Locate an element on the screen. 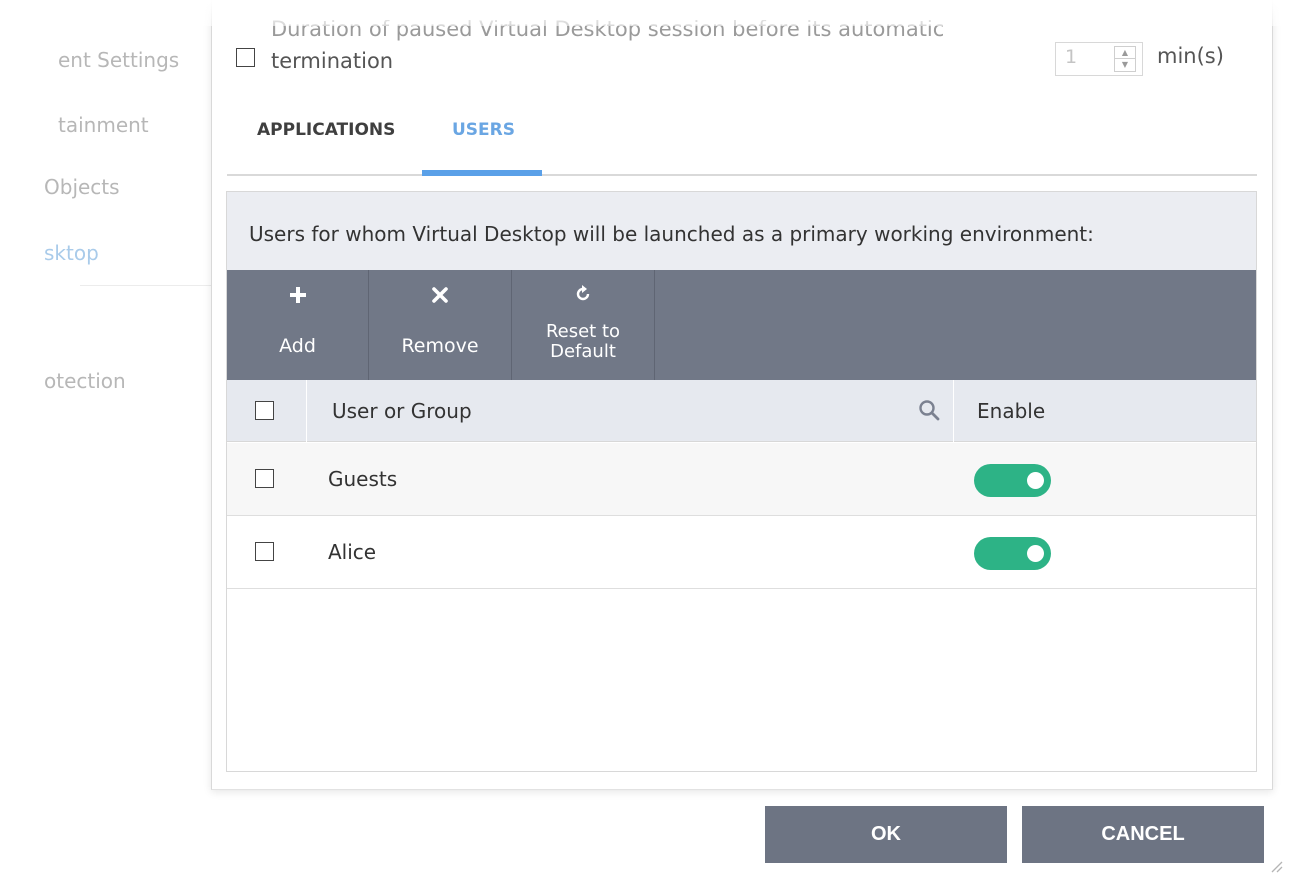 The image size is (1293, 876). plus-icon is located at coordinates (297, 297).